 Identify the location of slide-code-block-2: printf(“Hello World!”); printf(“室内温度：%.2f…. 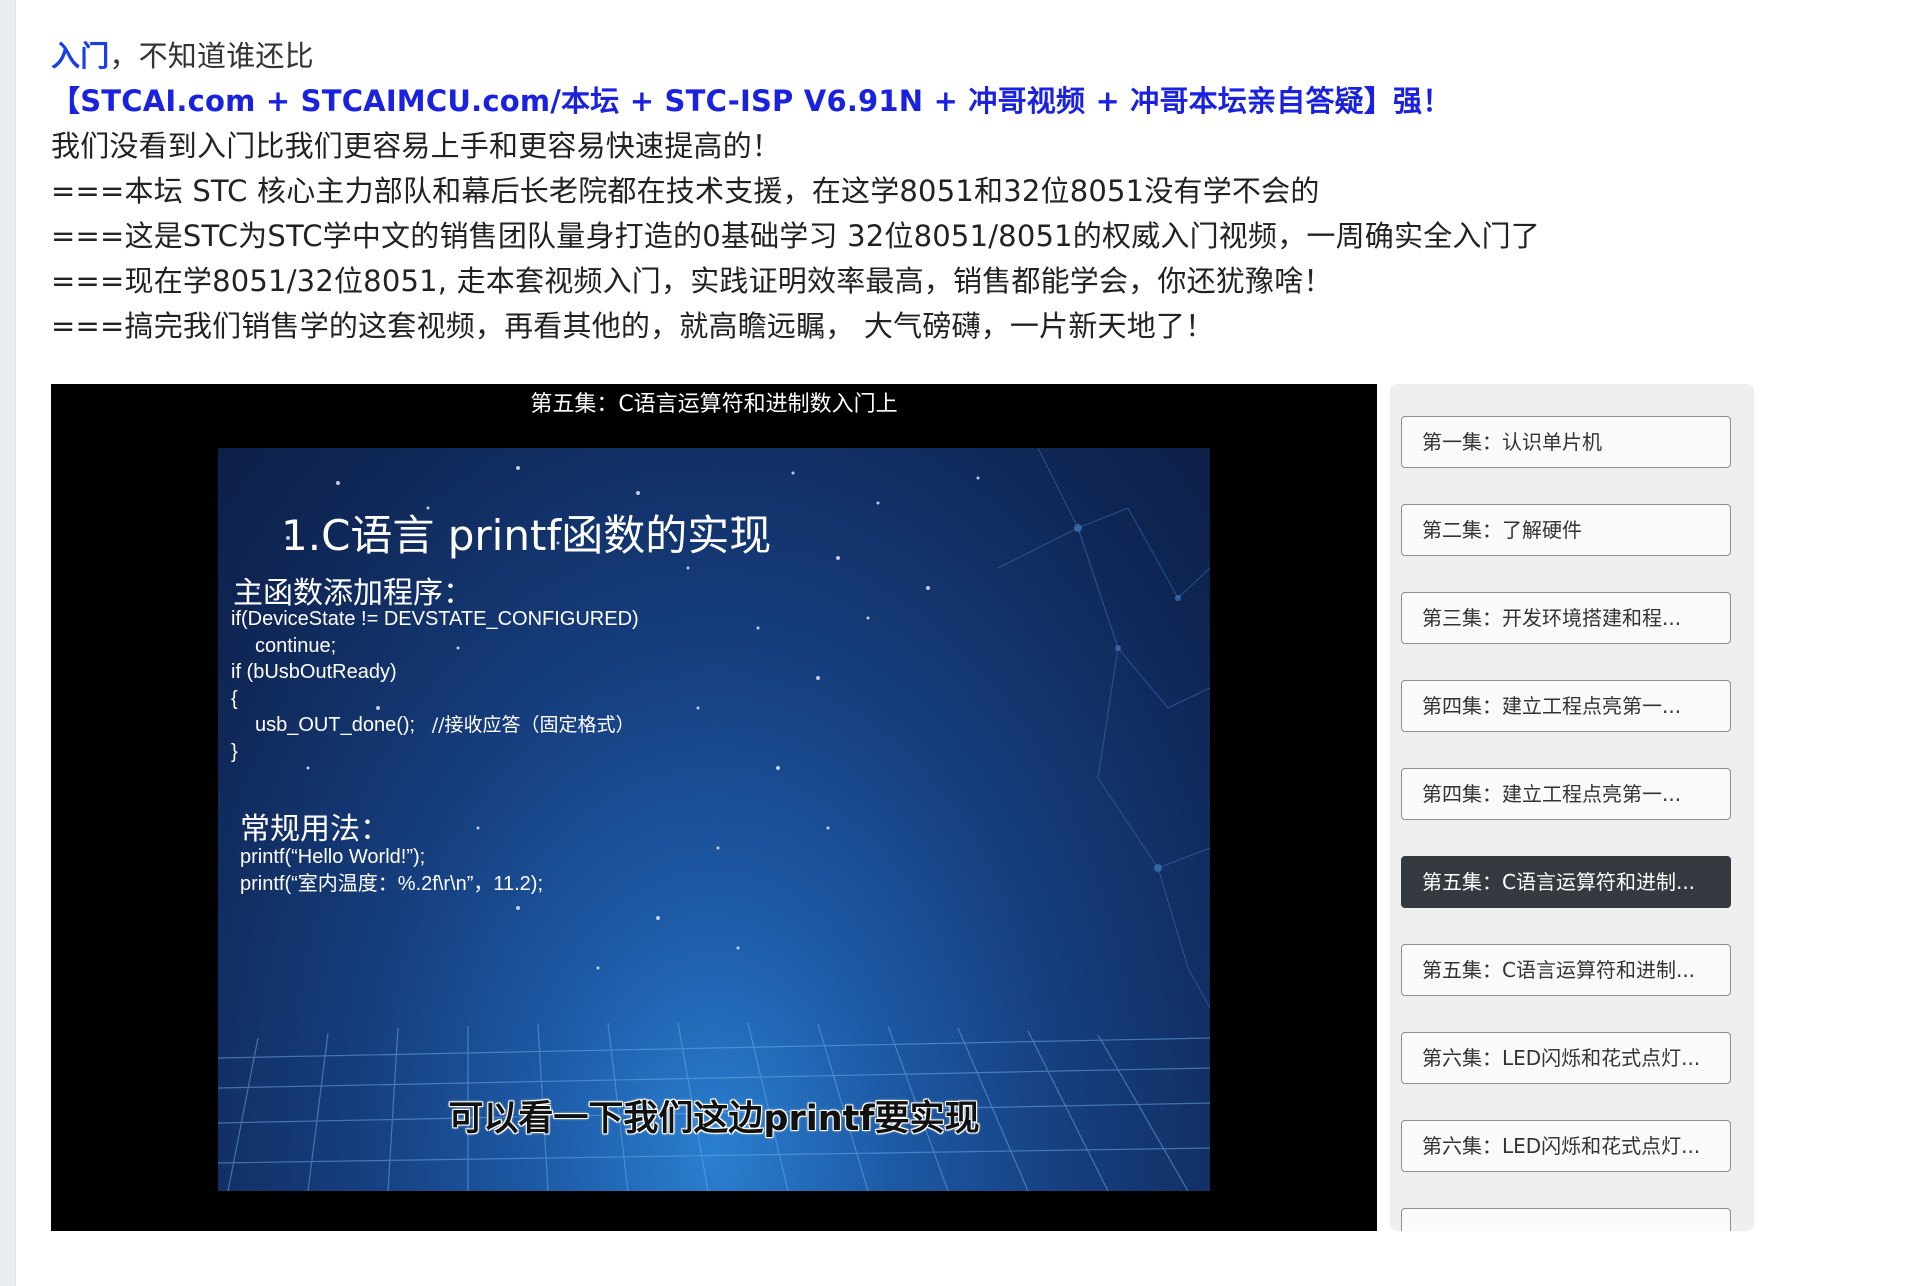
(391, 870).